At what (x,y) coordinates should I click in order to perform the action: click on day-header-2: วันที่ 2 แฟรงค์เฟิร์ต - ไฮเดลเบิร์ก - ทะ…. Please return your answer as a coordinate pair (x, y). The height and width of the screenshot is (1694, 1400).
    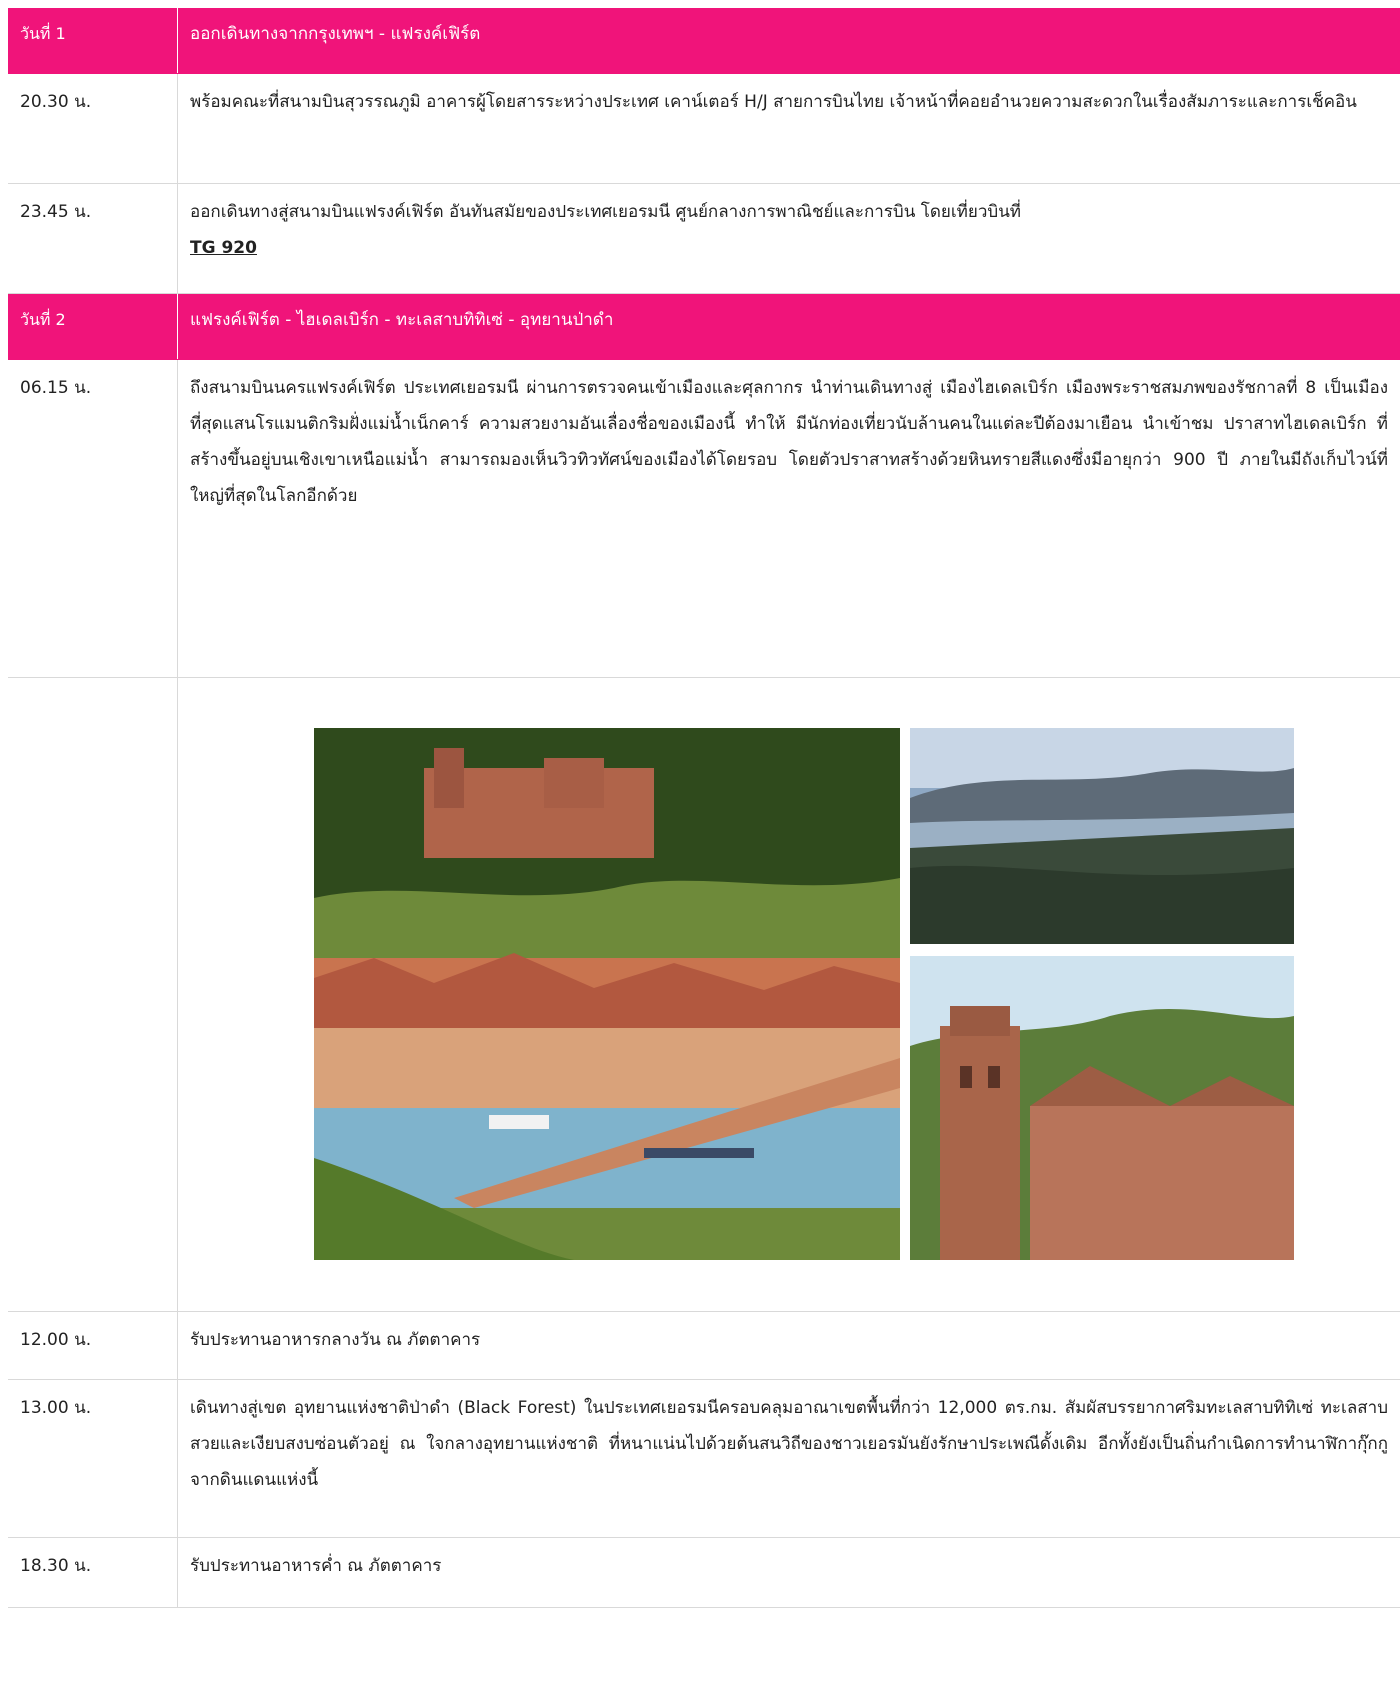
    Looking at the image, I should click on (704, 327).